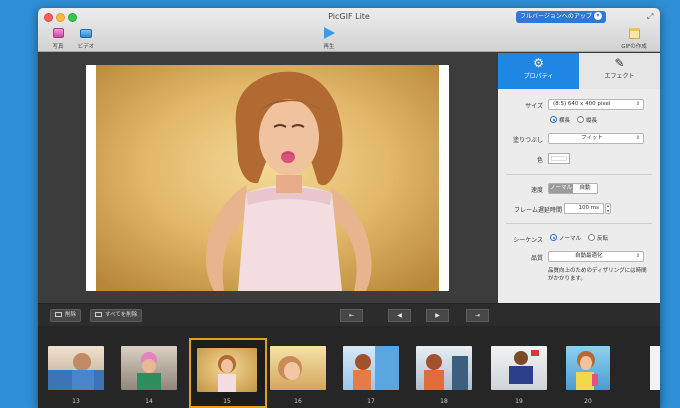 The height and width of the screenshot is (408, 680). I want to click on color-row: 色, so click(579, 159).